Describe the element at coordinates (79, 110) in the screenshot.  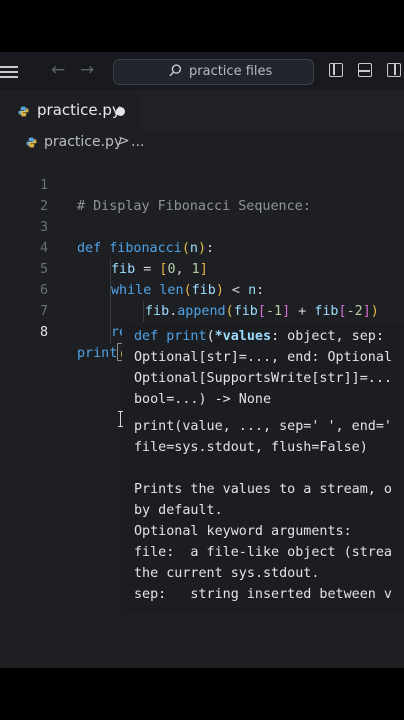
I see `tab-label: practice.py` at that location.